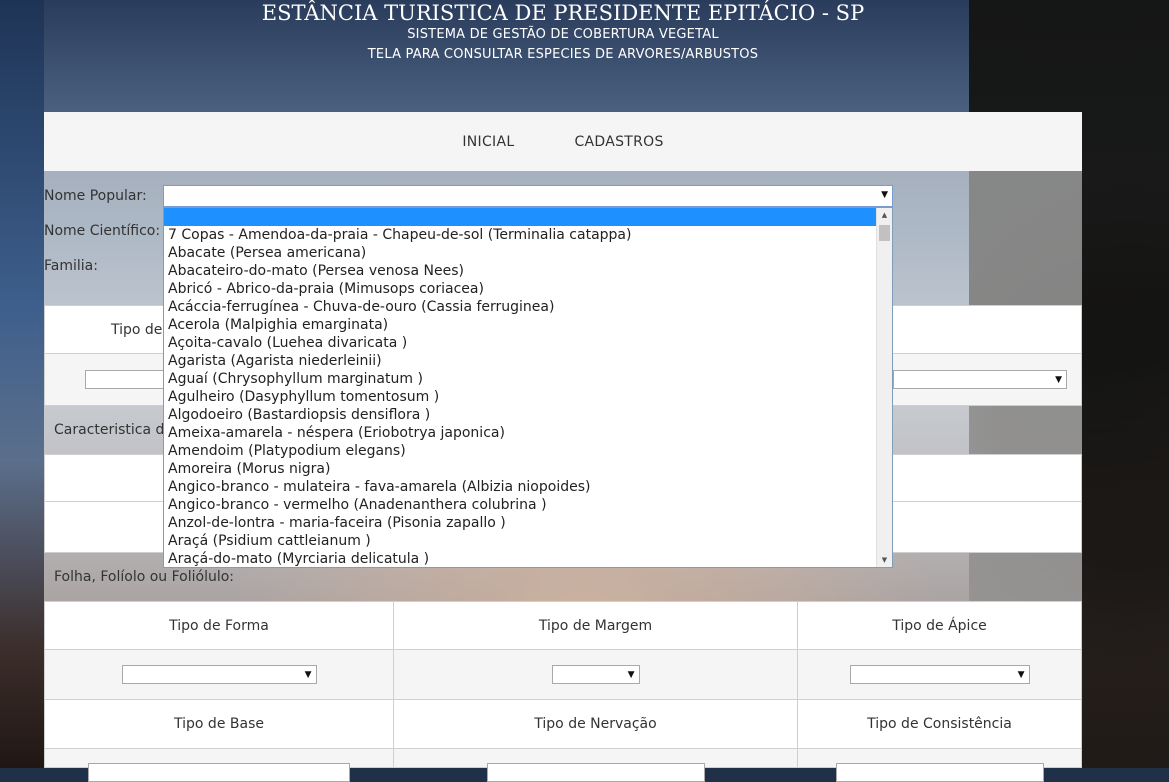 Image resolution: width=1169 pixels, height=782 pixels. I want to click on caracteristica-label: Caracteristica d, so click(109, 430).